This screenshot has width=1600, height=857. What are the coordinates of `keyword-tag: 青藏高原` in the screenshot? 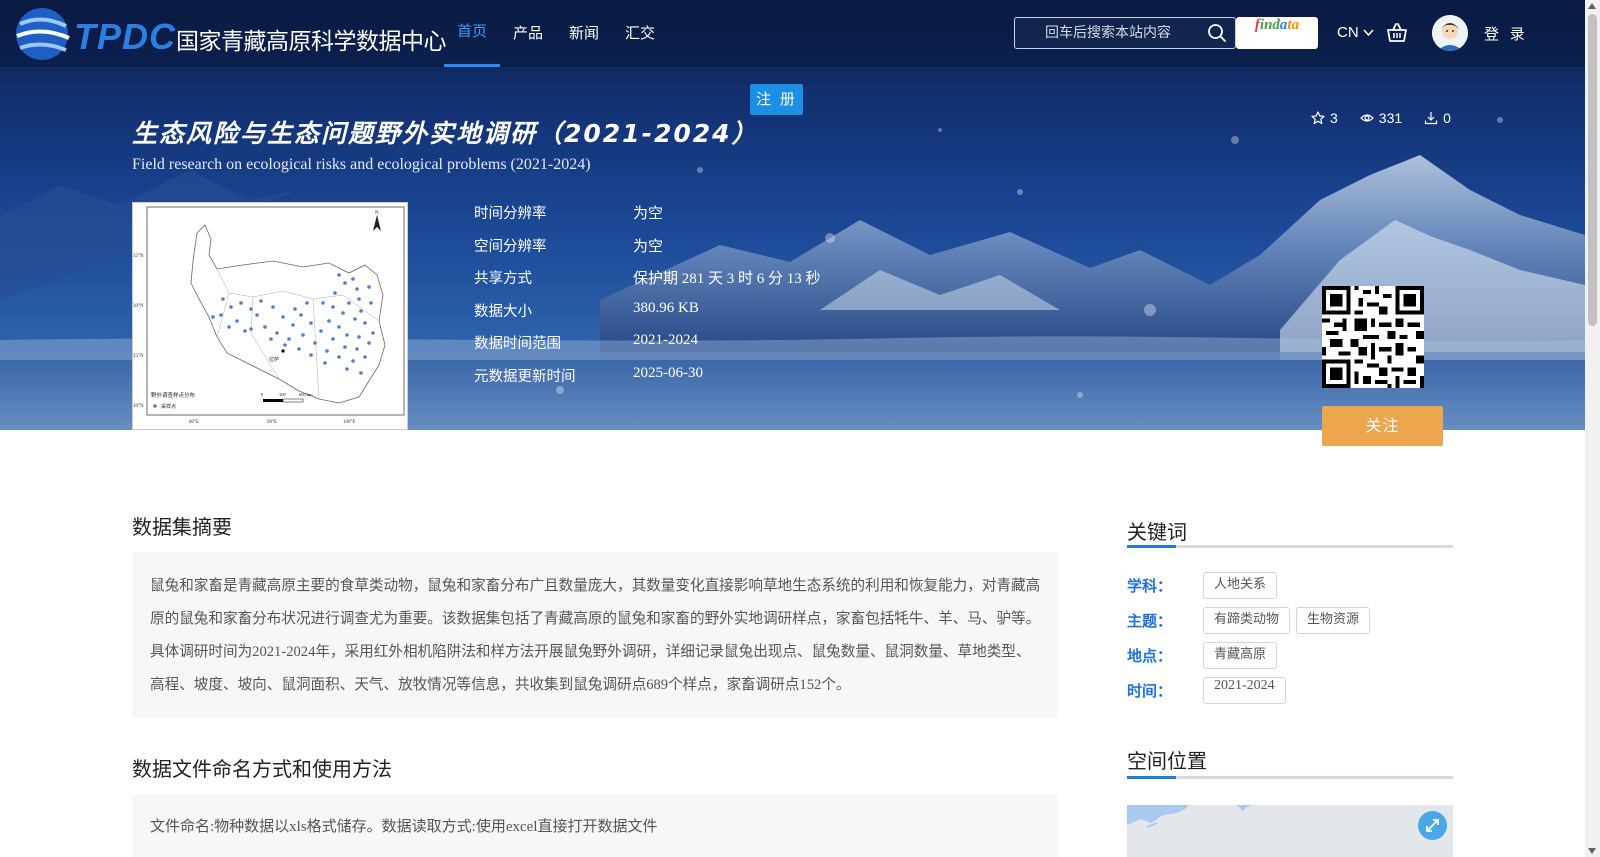 It's located at (1240, 655).